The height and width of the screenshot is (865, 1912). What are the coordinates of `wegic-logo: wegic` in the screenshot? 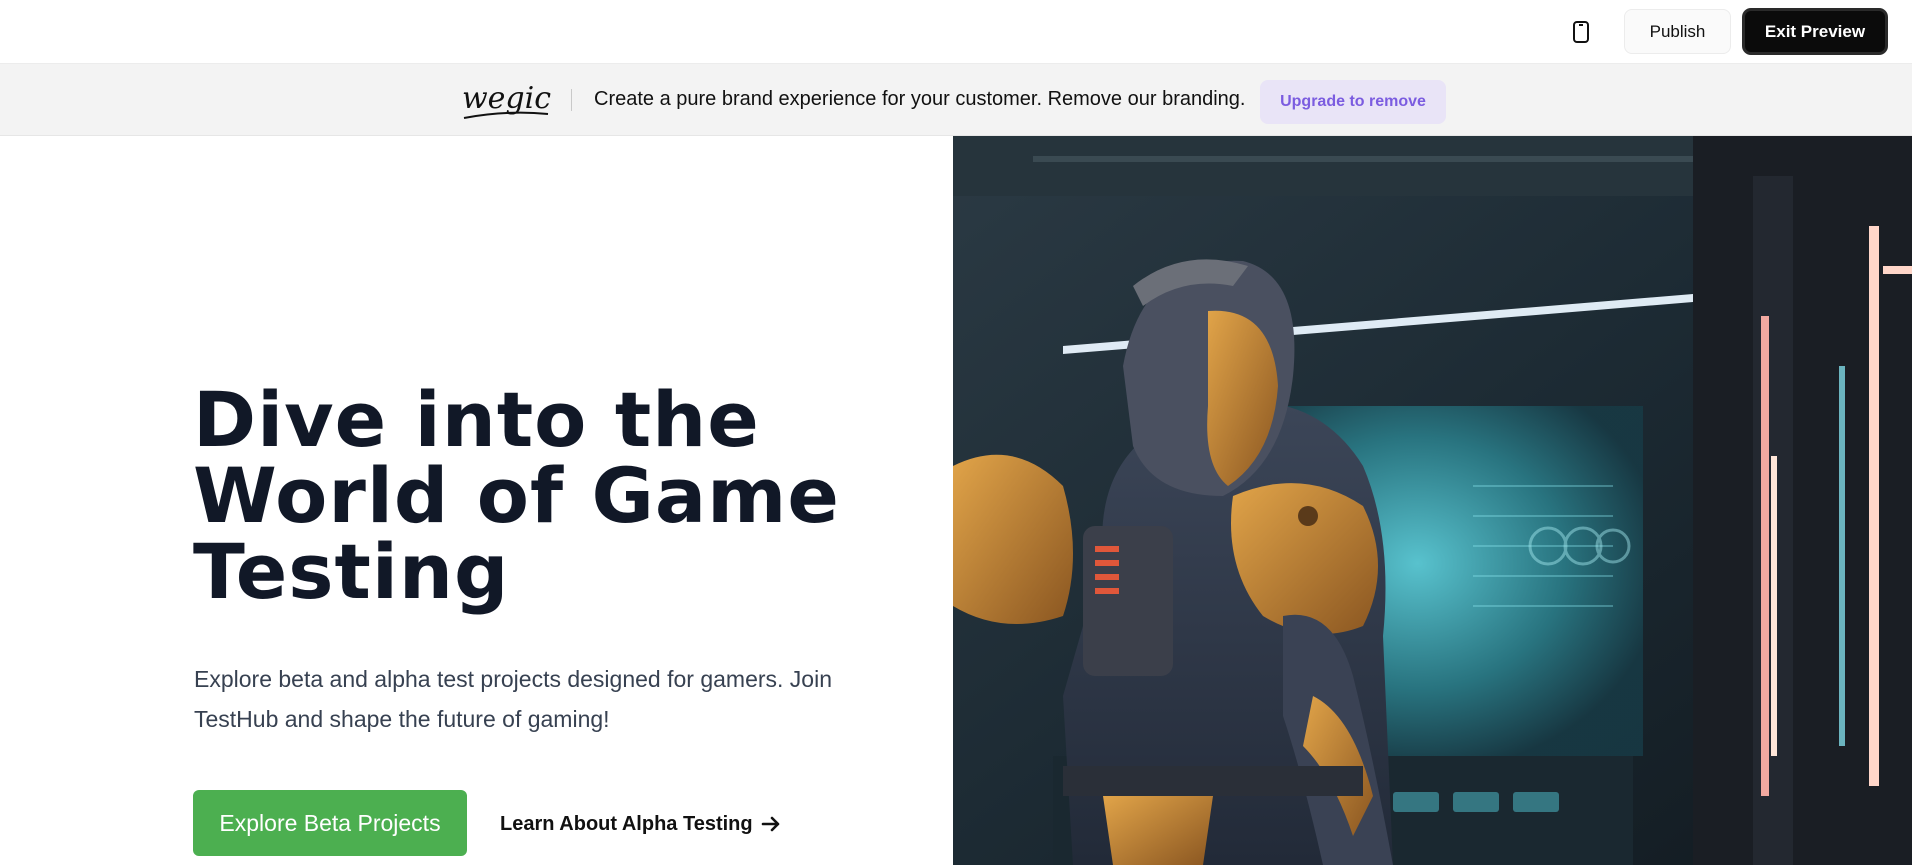 It's located at (506, 100).